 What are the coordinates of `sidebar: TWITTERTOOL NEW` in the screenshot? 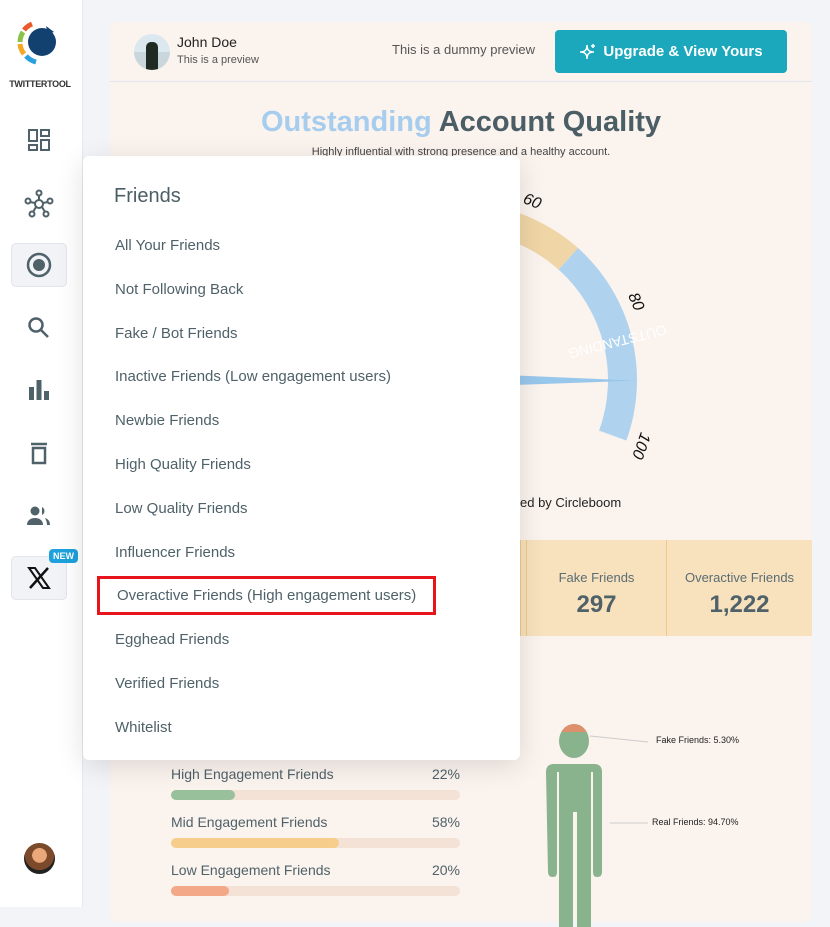 It's located at (41, 453).